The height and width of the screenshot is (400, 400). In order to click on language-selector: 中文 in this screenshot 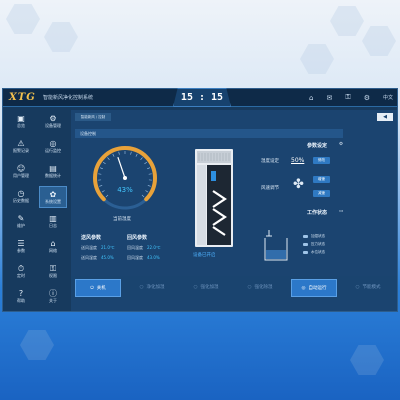, I will do `click(388, 97)`.